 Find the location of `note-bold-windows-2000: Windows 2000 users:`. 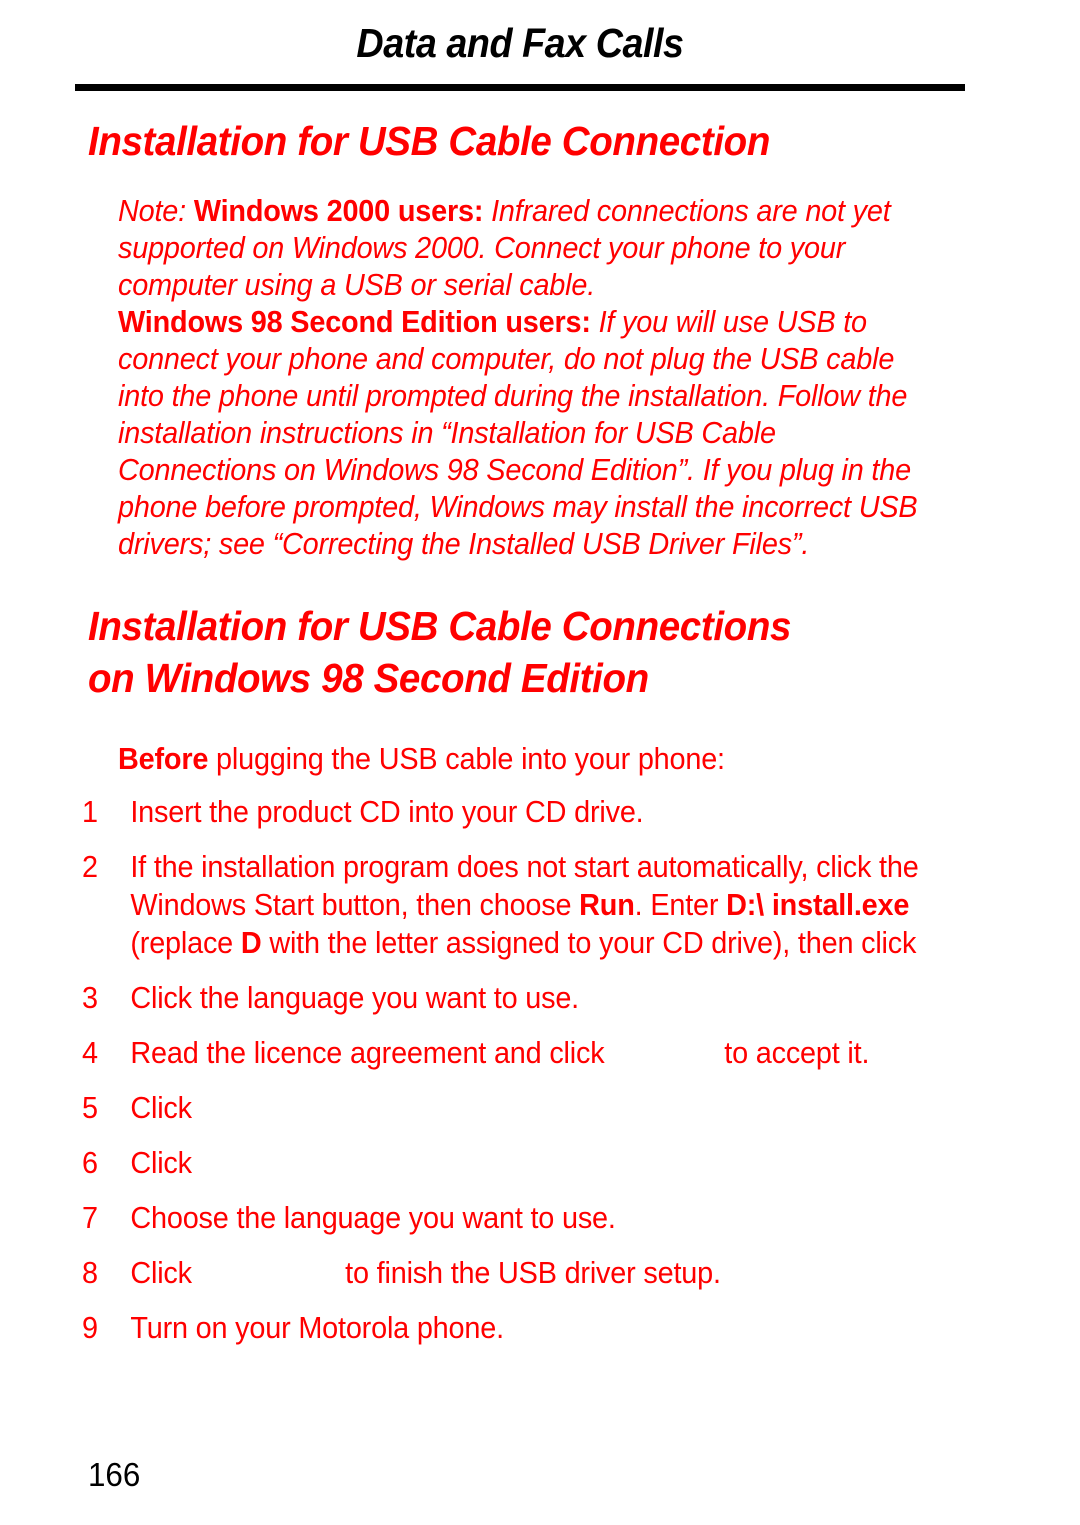

note-bold-windows-2000: Windows 2000 users: is located at coordinates (338, 210).